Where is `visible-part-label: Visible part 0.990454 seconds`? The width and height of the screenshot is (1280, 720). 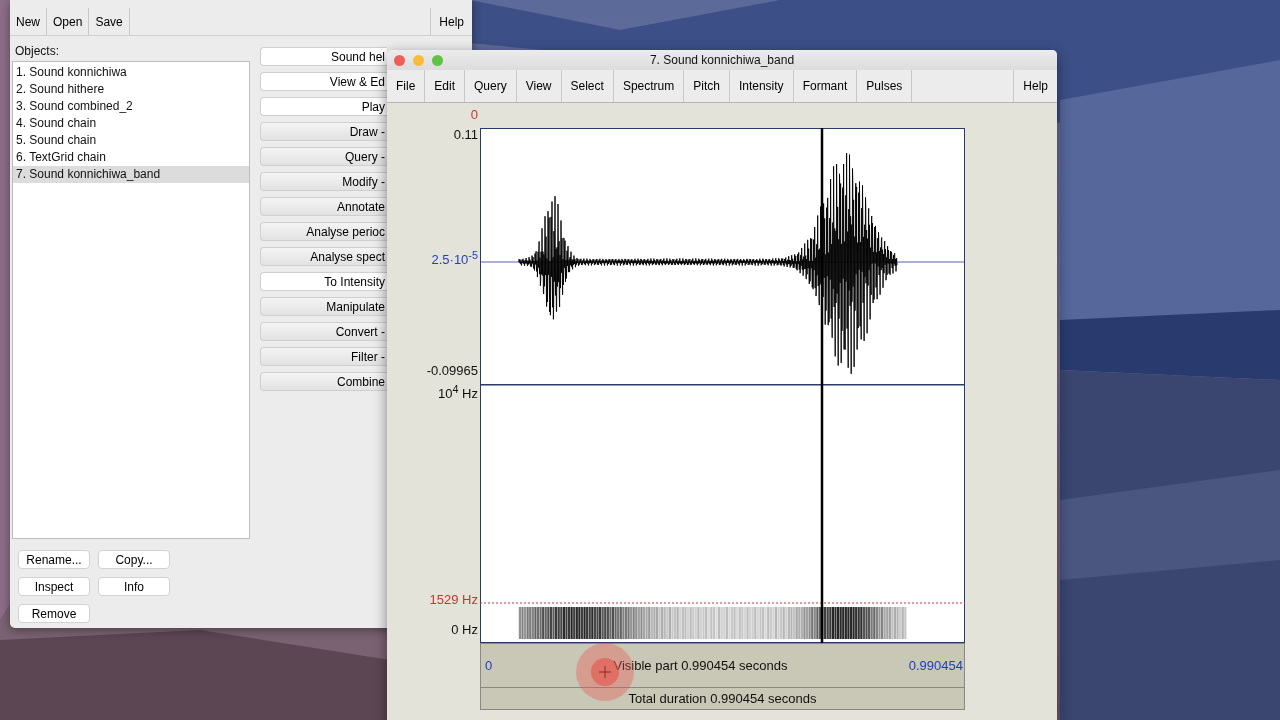
visible-part-label: Visible part 0.990454 seconds is located at coordinates (700, 665).